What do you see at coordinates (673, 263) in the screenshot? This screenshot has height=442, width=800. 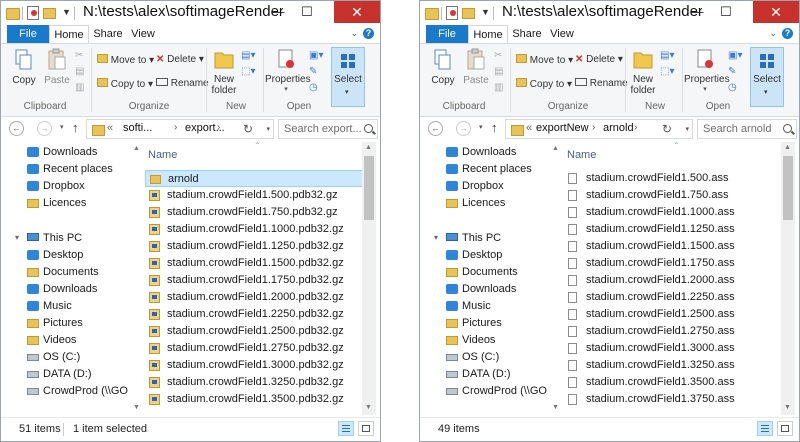 I see `file-row: stadium.crowdField1.1750.ass` at bounding box center [673, 263].